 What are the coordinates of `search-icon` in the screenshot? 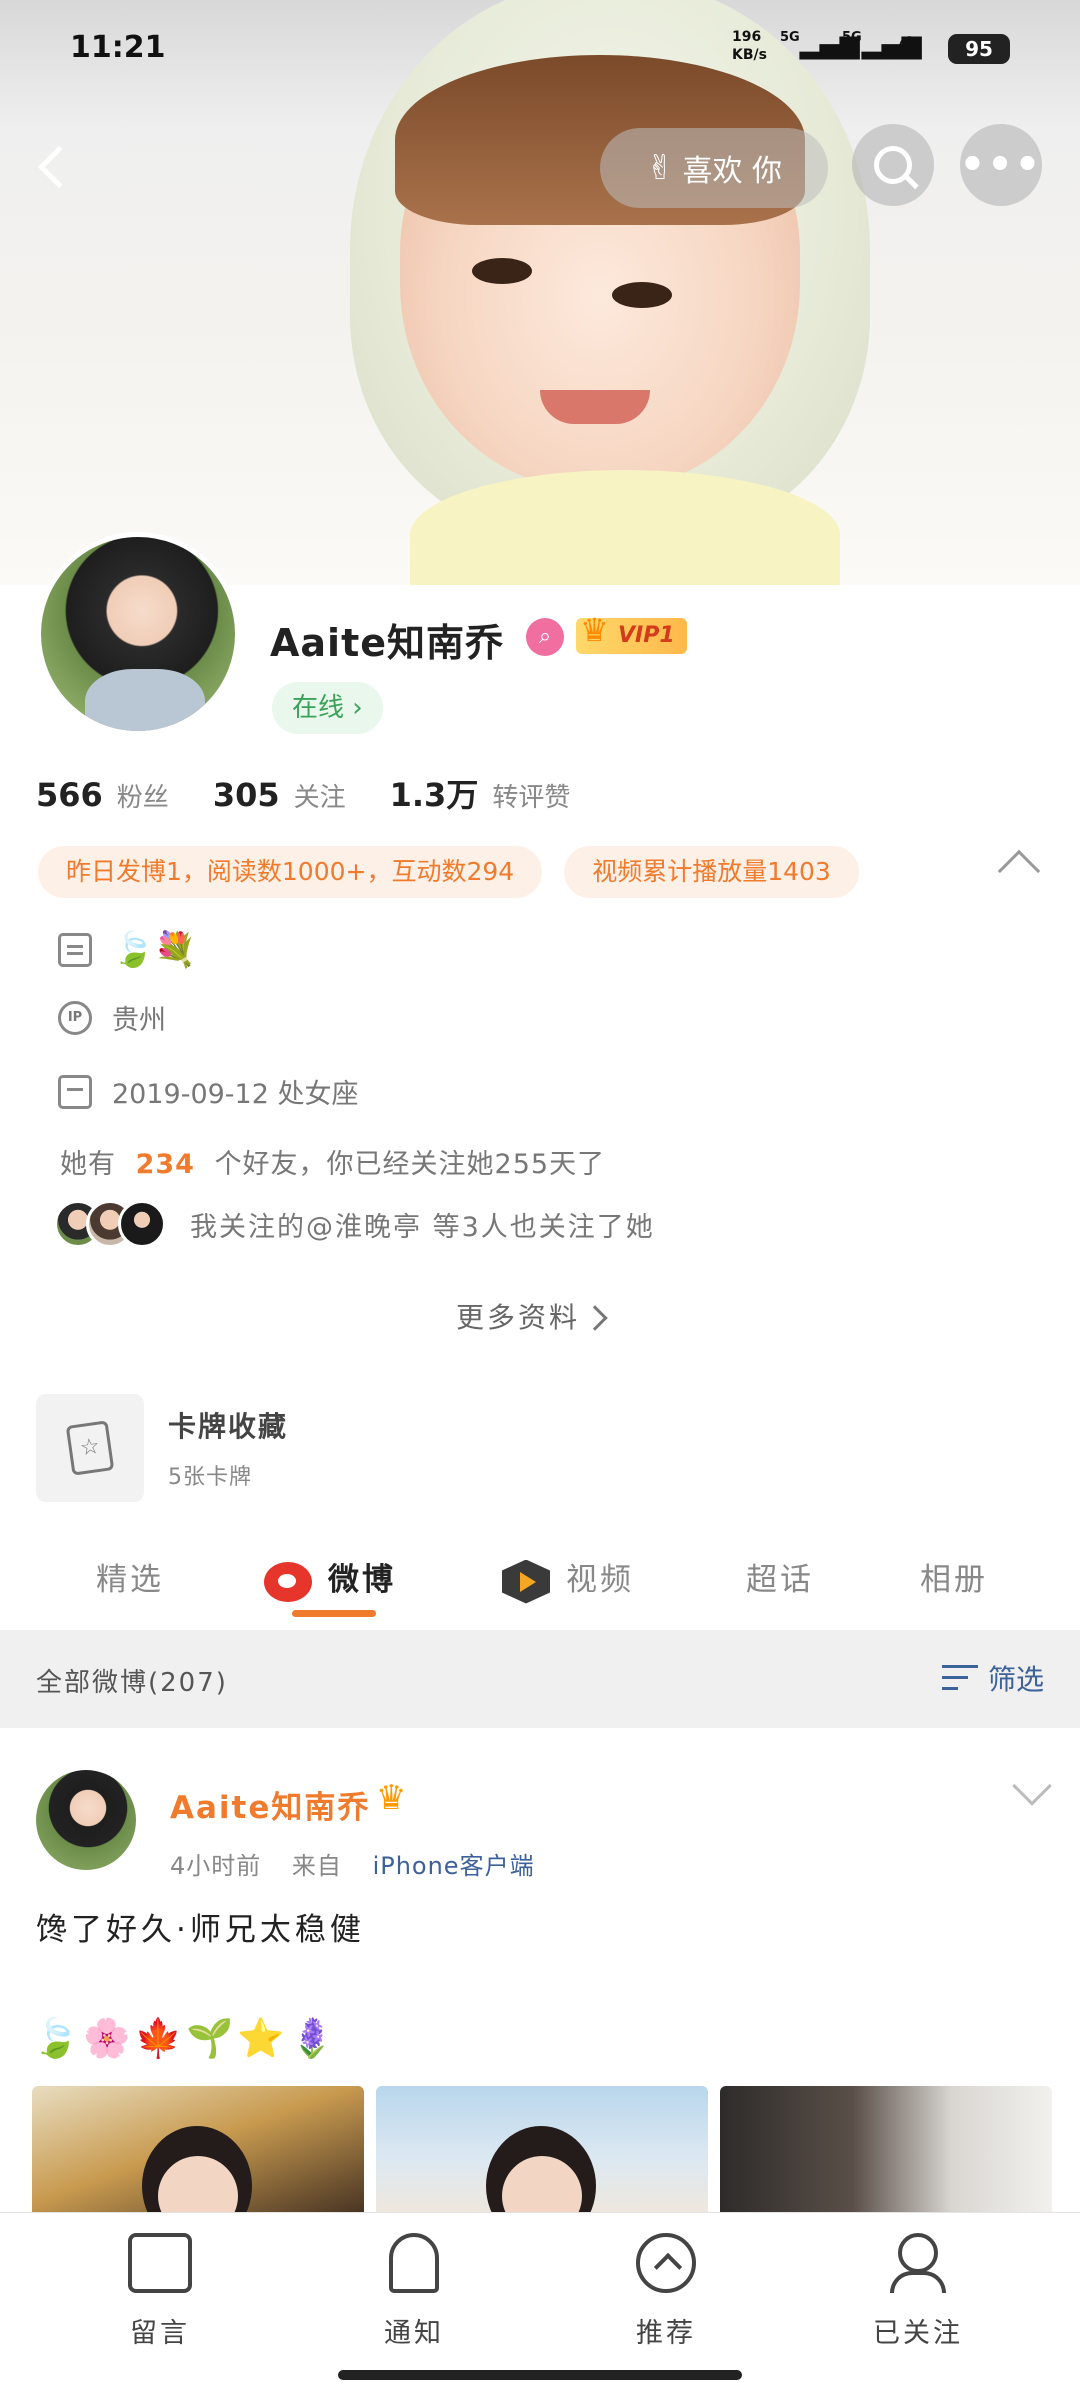 It's located at (893, 165).